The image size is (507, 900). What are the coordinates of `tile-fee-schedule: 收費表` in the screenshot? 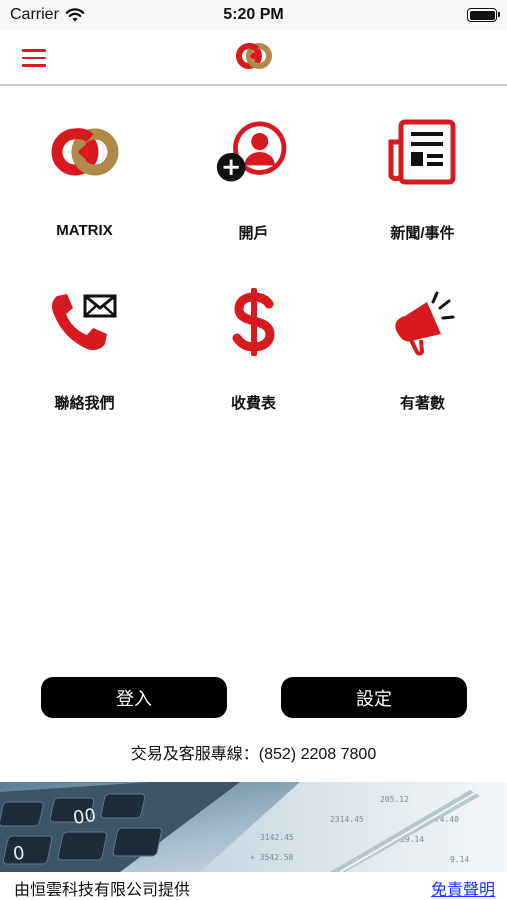 It's located at (253, 355).